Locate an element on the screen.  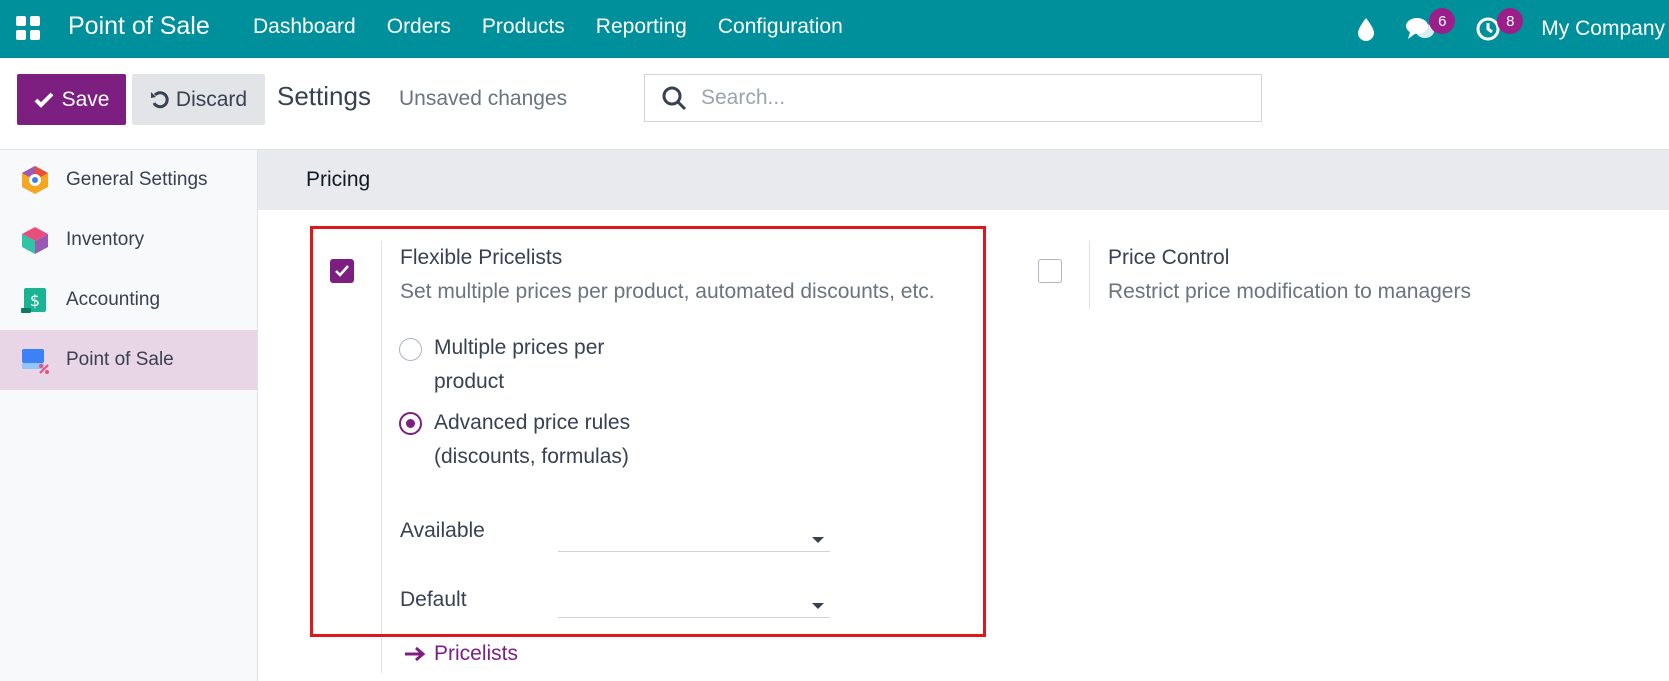
unsaved-status: Unsaved changes is located at coordinates (483, 98).